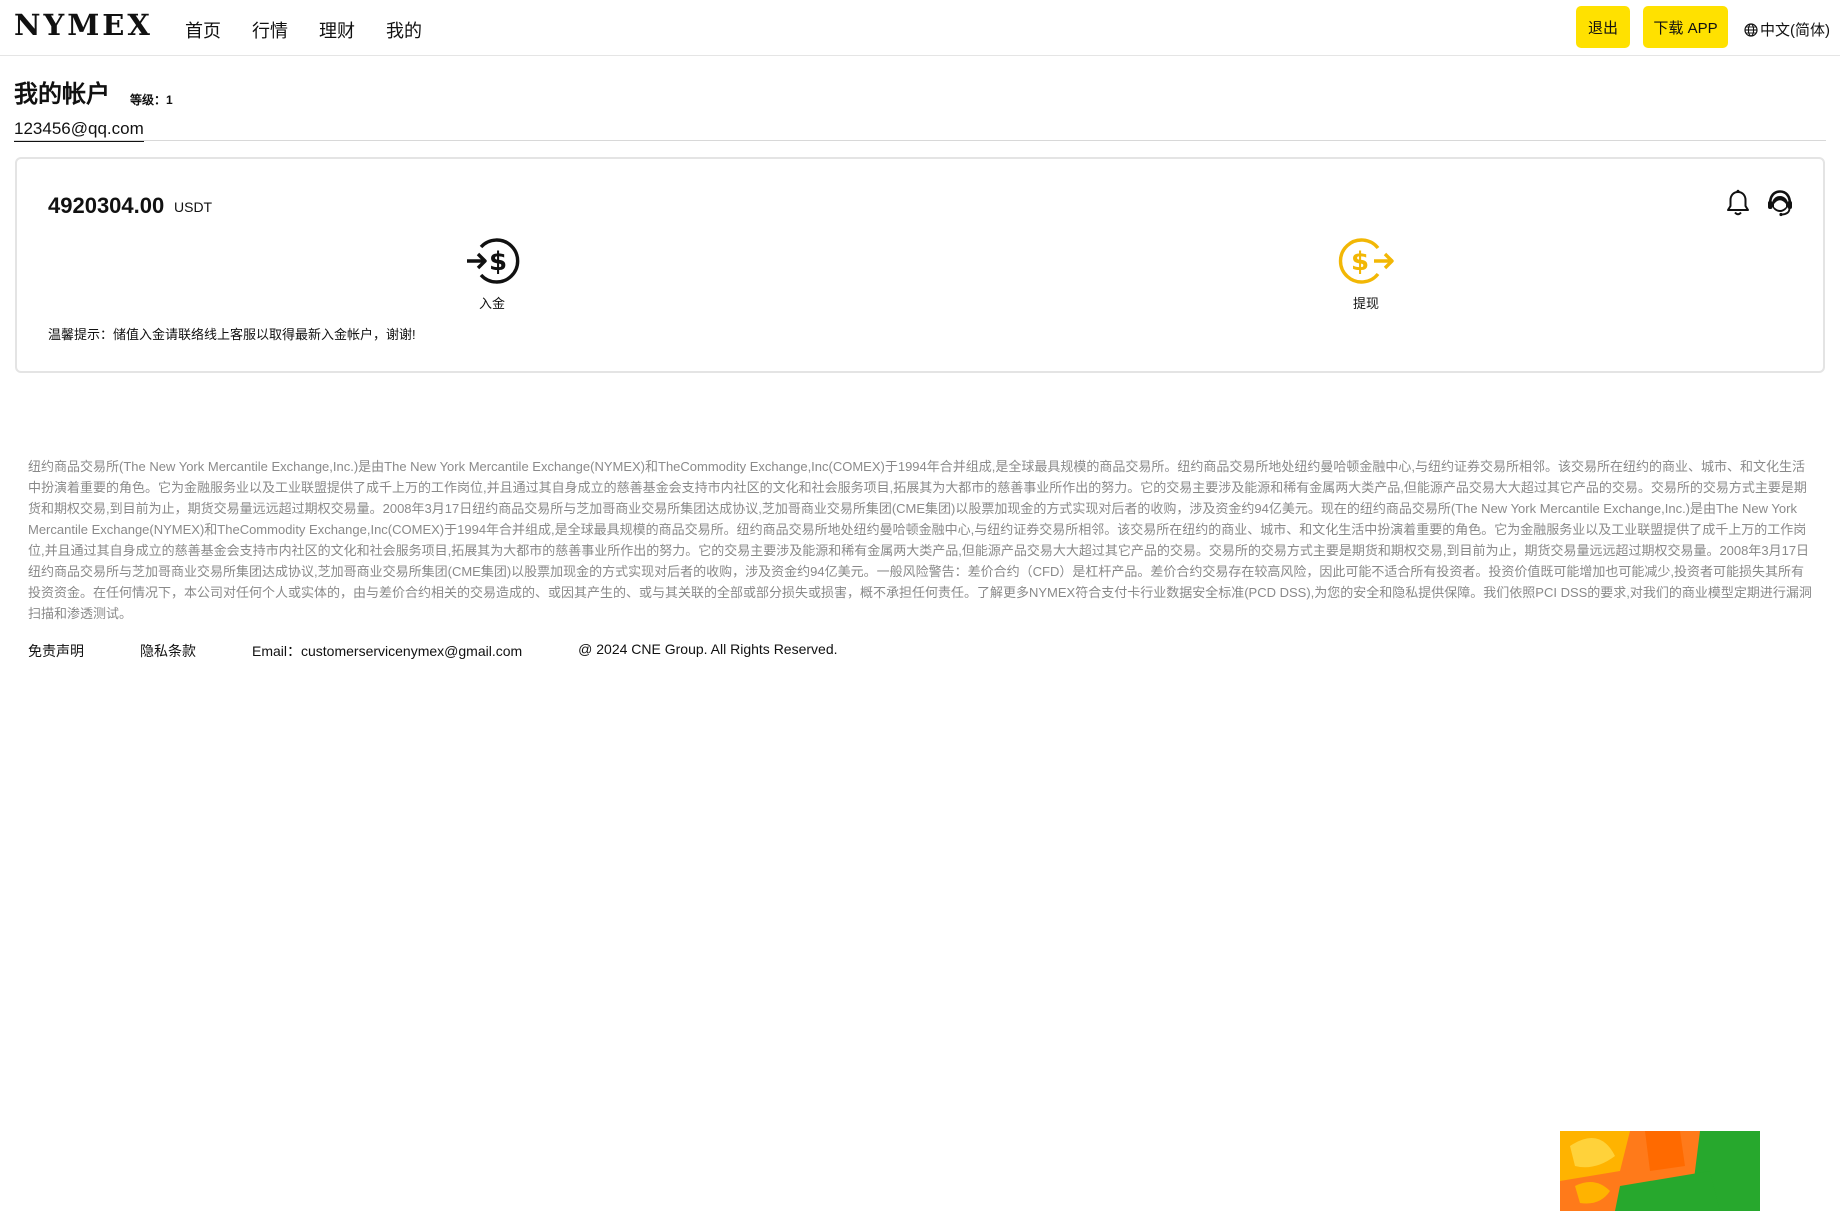  I want to click on account-level: 等级：1, so click(151, 100).